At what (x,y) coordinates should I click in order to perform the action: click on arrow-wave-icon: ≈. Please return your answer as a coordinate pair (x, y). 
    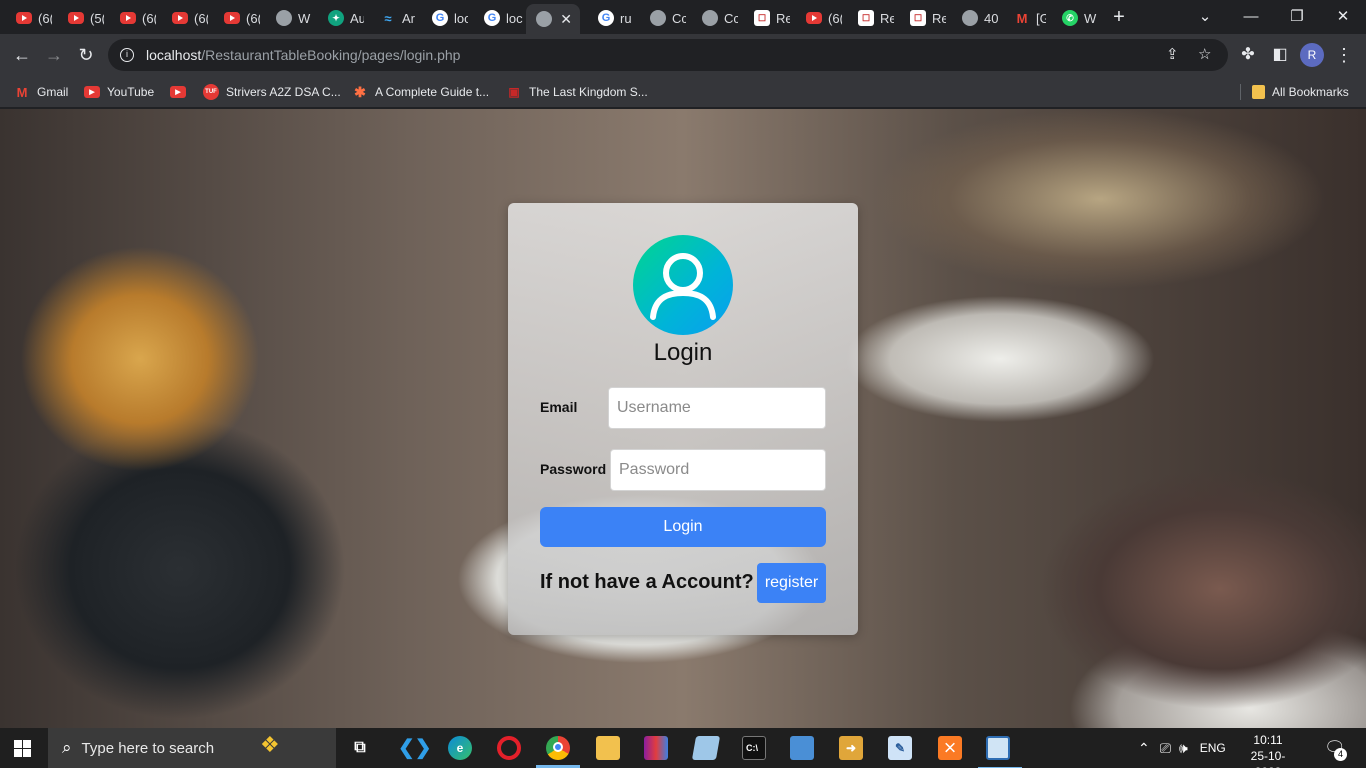
    Looking at the image, I should click on (388, 18).